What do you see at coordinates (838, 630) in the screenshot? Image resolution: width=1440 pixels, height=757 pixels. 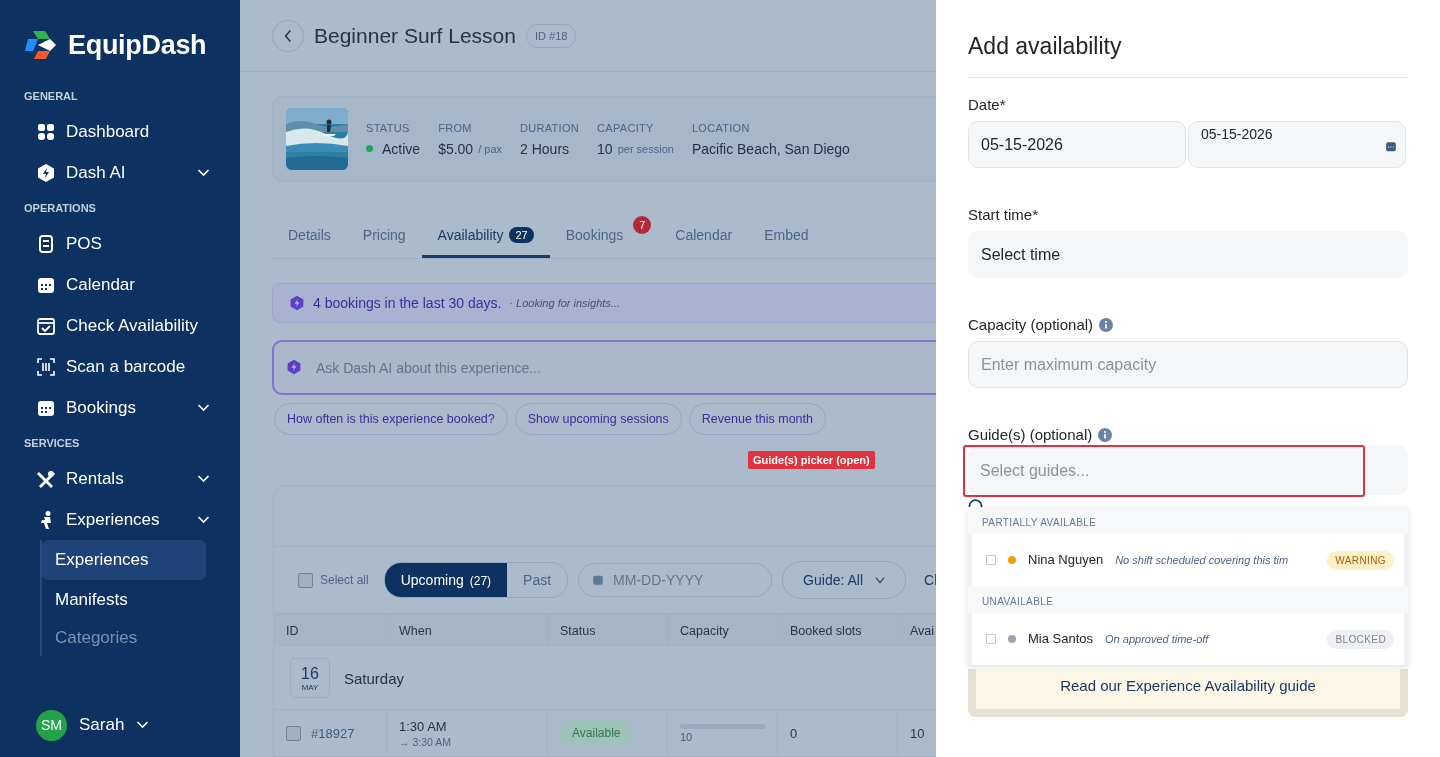 I see `column-header: Booked slots` at bounding box center [838, 630].